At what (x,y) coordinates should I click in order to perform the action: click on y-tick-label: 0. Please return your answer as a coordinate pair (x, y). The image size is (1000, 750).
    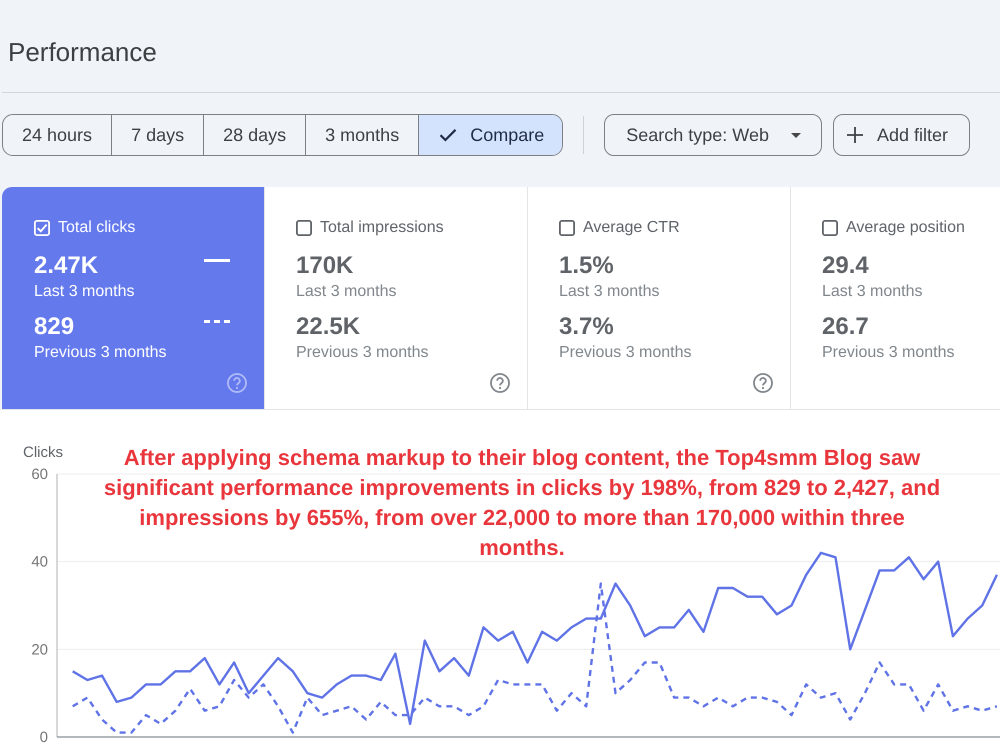
    Looking at the image, I should click on (44, 737).